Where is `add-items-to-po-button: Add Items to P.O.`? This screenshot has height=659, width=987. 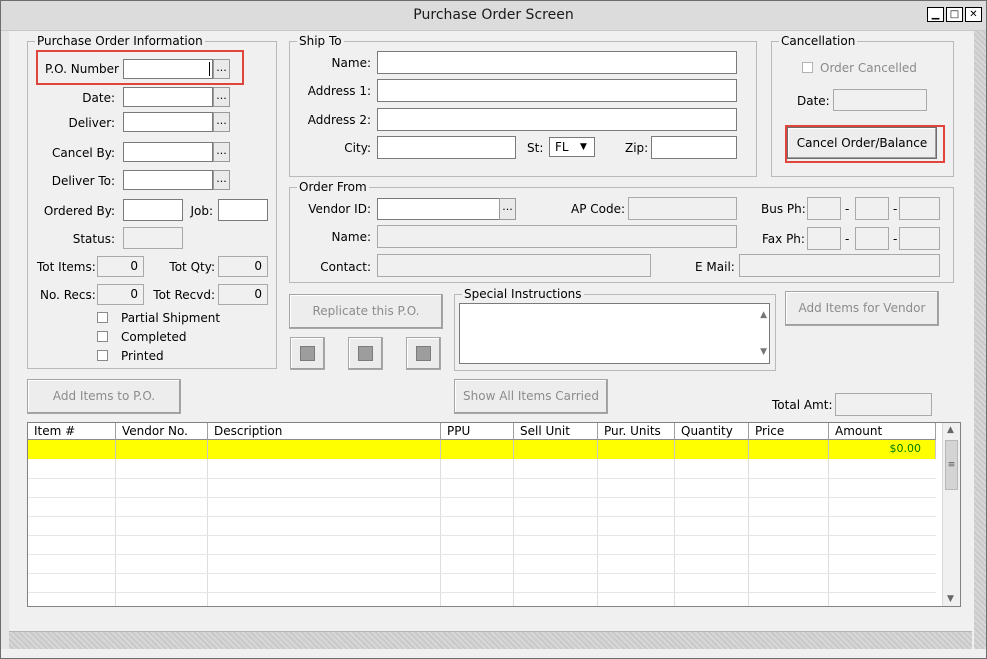
add-items-to-po-button: Add Items to P.O. is located at coordinates (104, 396).